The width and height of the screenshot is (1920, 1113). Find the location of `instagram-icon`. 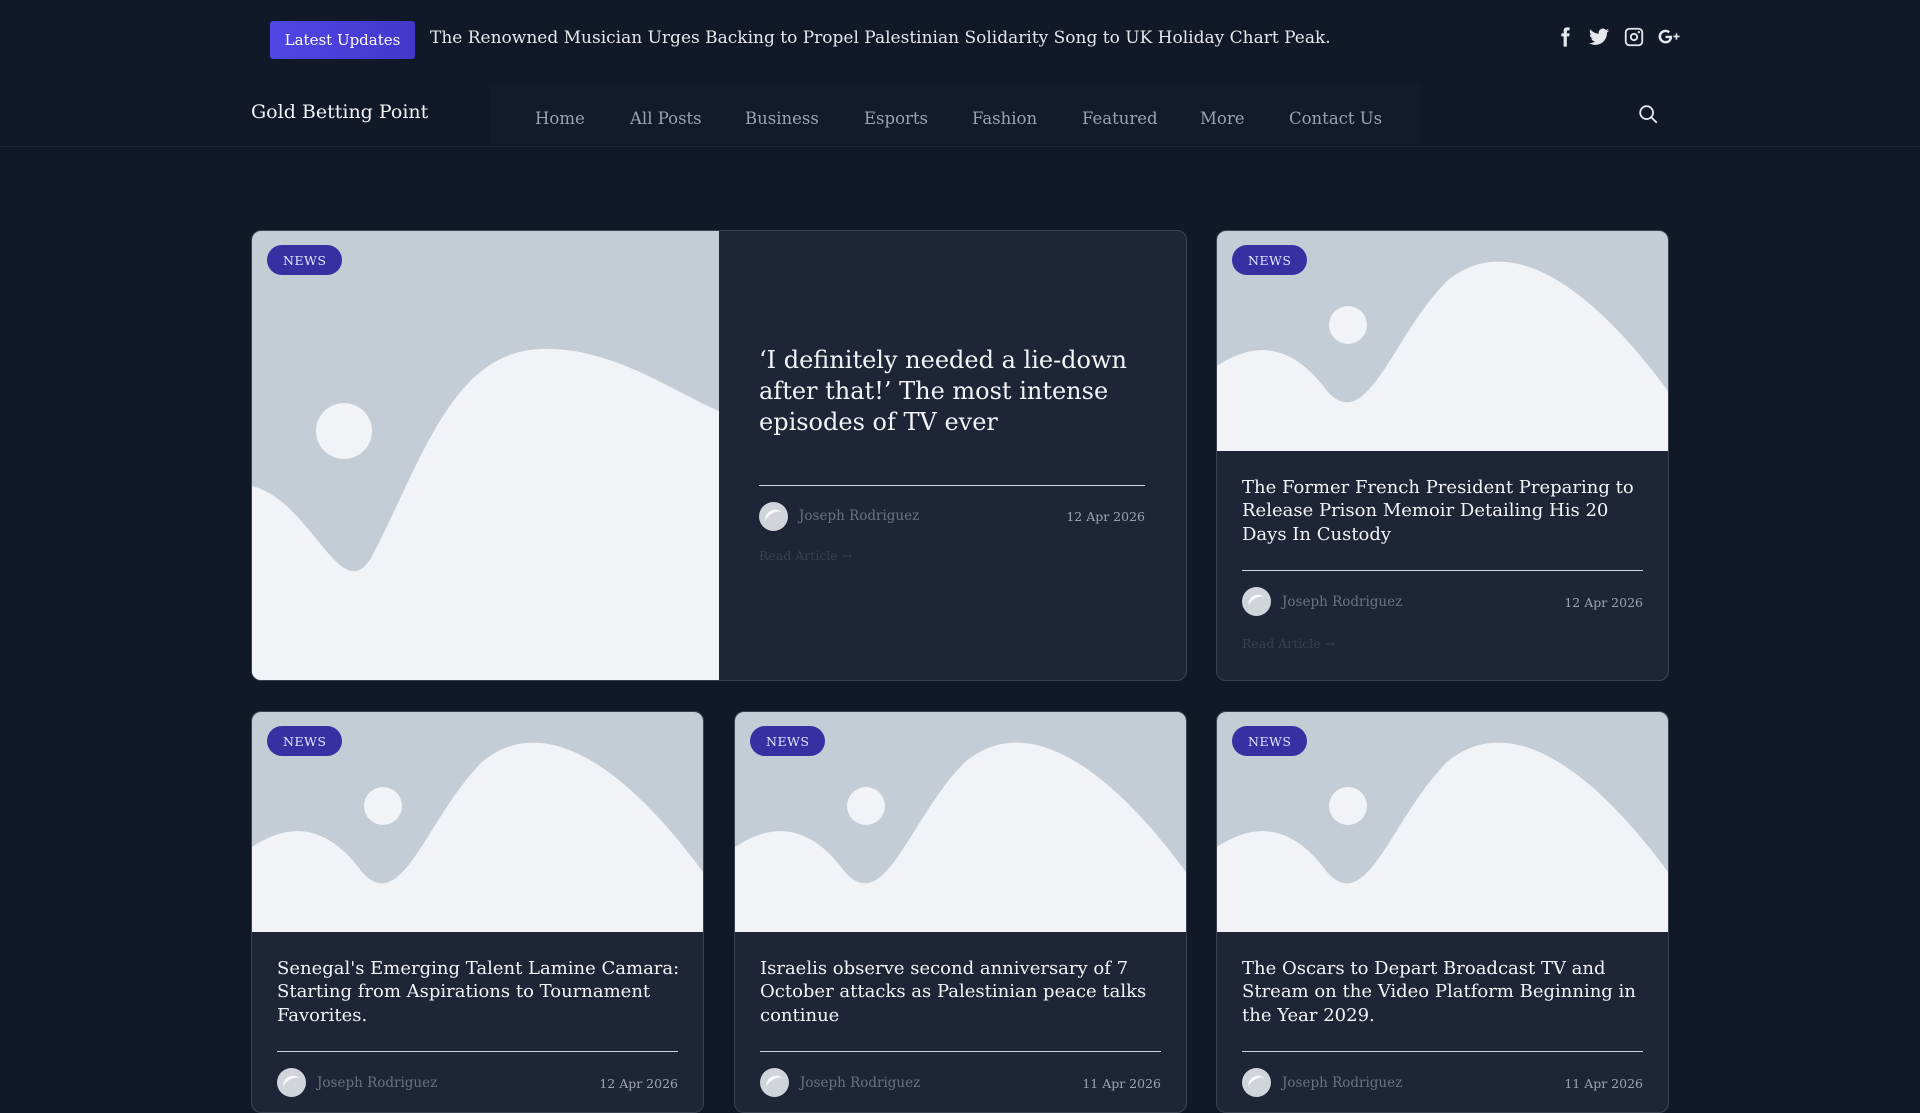

instagram-icon is located at coordinates (1634, 37).